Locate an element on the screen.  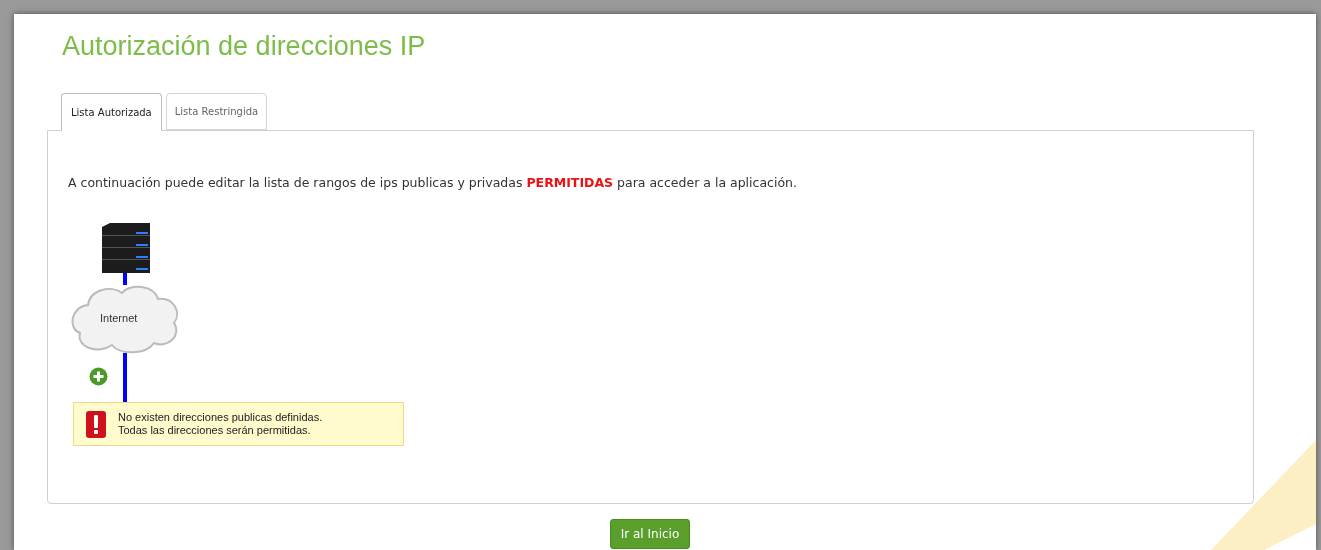
tab: Lista Restringida is located at coordinates (216, 111).